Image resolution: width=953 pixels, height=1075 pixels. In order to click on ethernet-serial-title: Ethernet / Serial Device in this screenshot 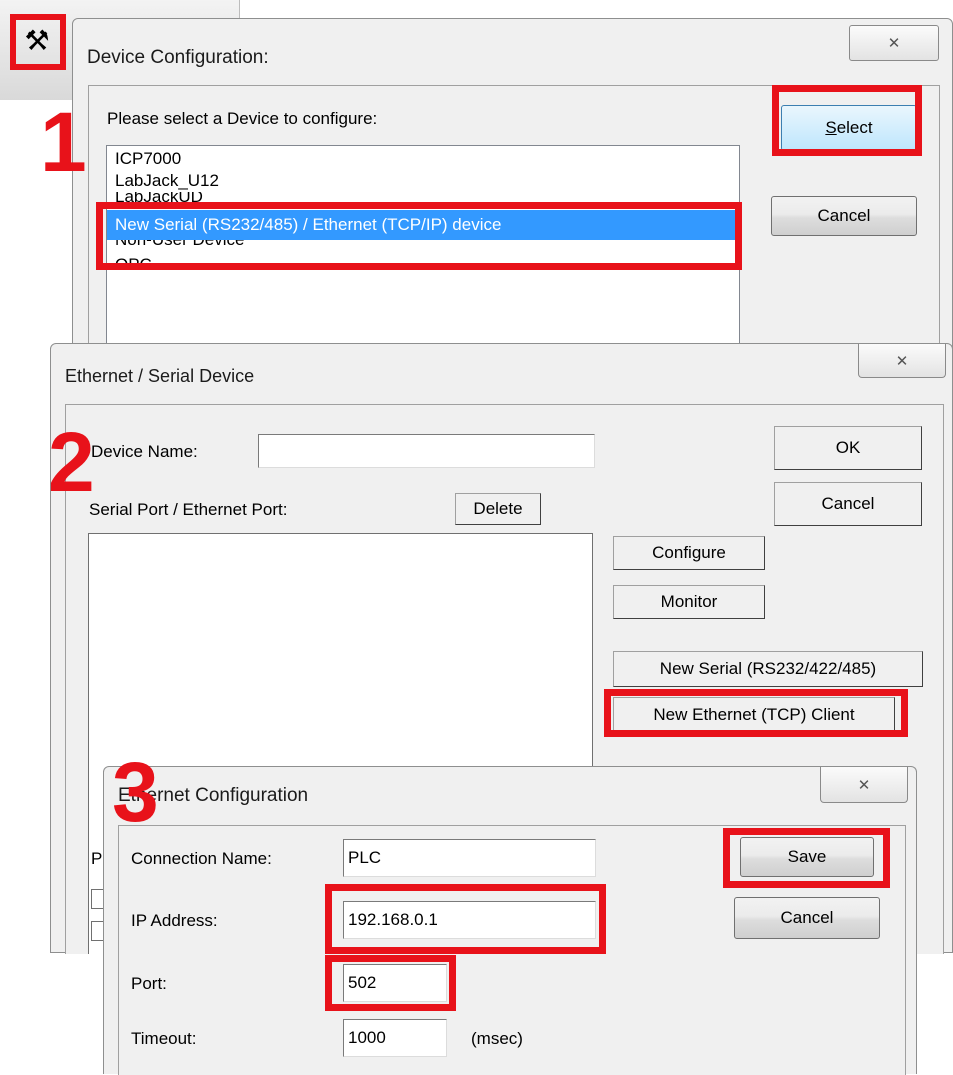, I will do `click(160, 376)`.